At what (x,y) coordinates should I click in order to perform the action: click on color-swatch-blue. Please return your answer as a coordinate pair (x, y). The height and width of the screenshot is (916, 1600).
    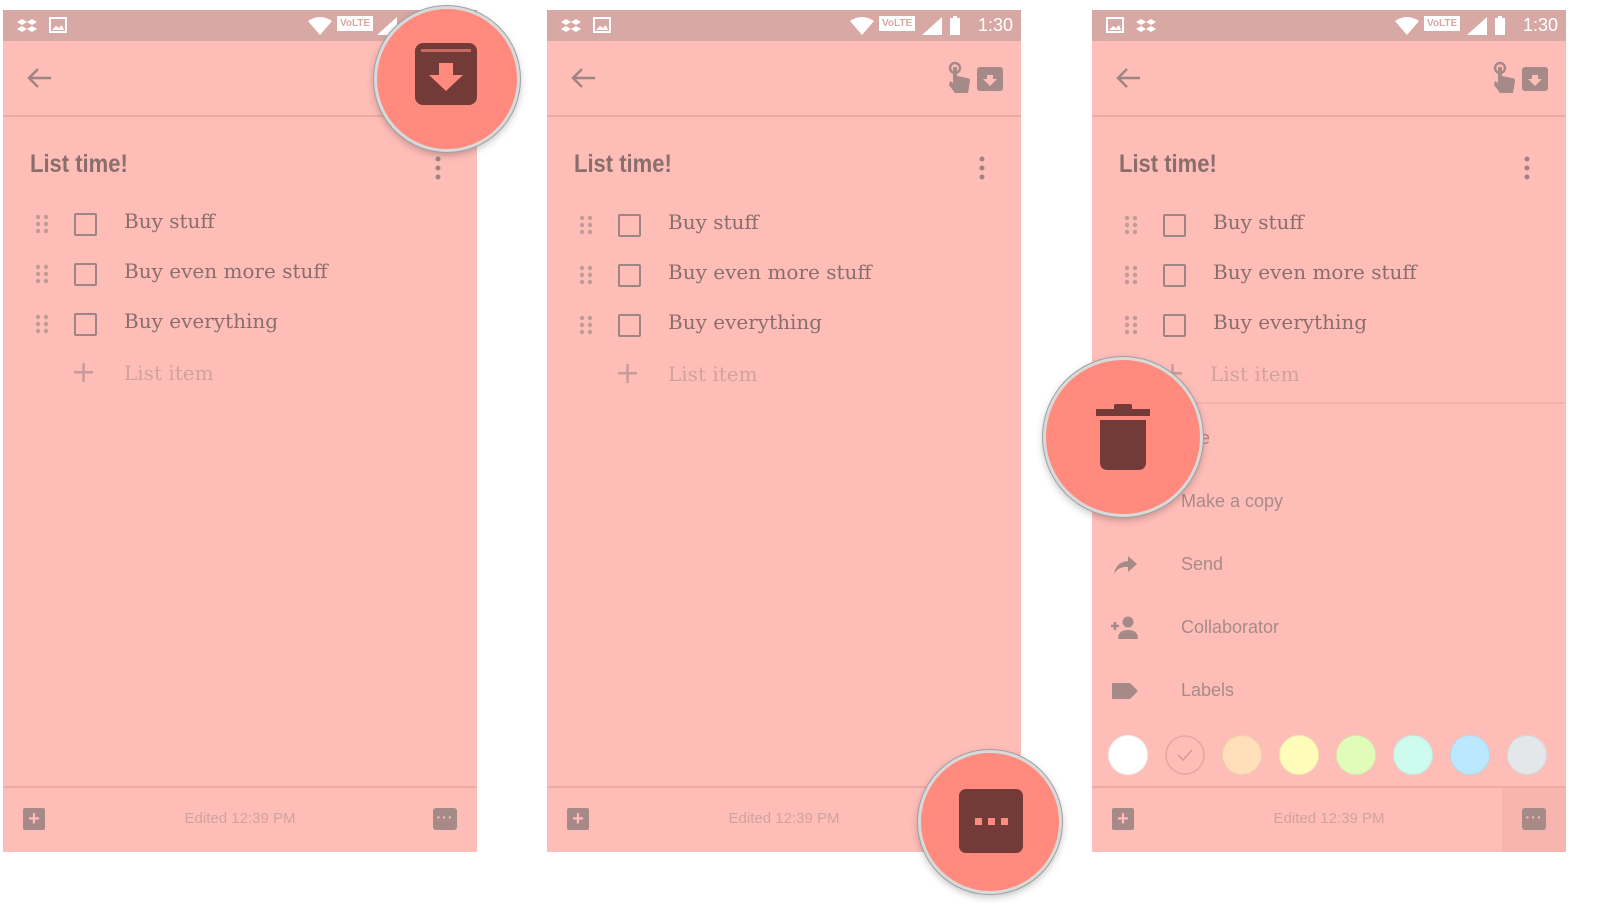
    Looking at the image, I should click on (1470, 755).